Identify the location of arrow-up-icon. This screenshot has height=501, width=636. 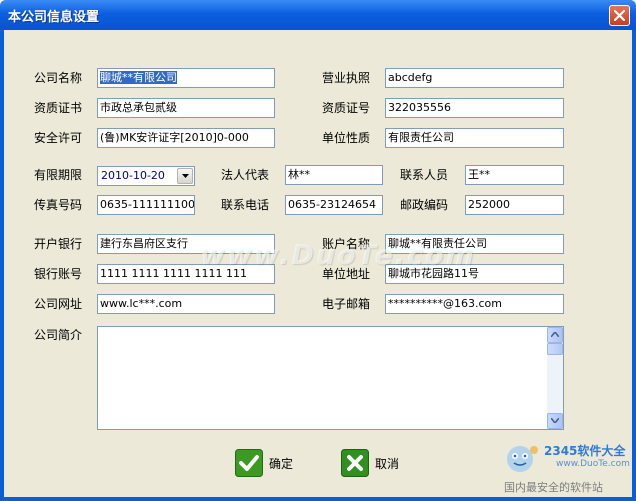
(555, 334).